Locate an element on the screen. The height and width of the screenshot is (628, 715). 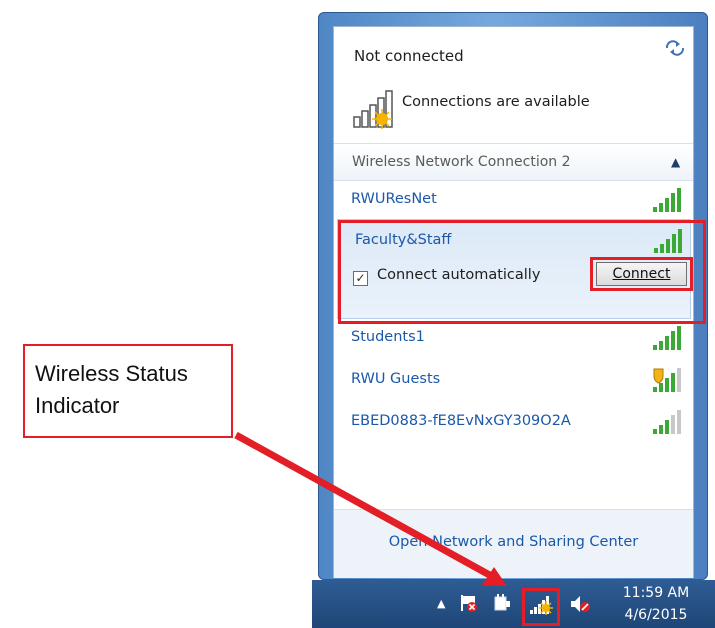
network-name: Students1 is located at coordinates (388, 337).